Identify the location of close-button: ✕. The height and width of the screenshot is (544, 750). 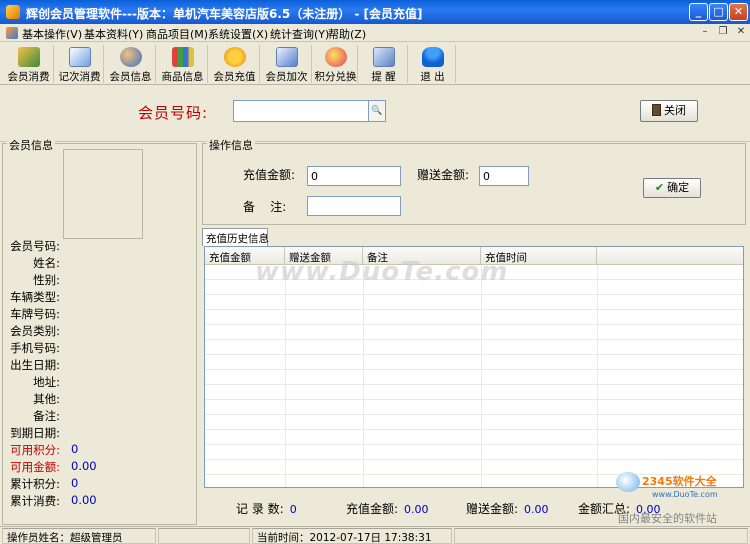
(738, 12).